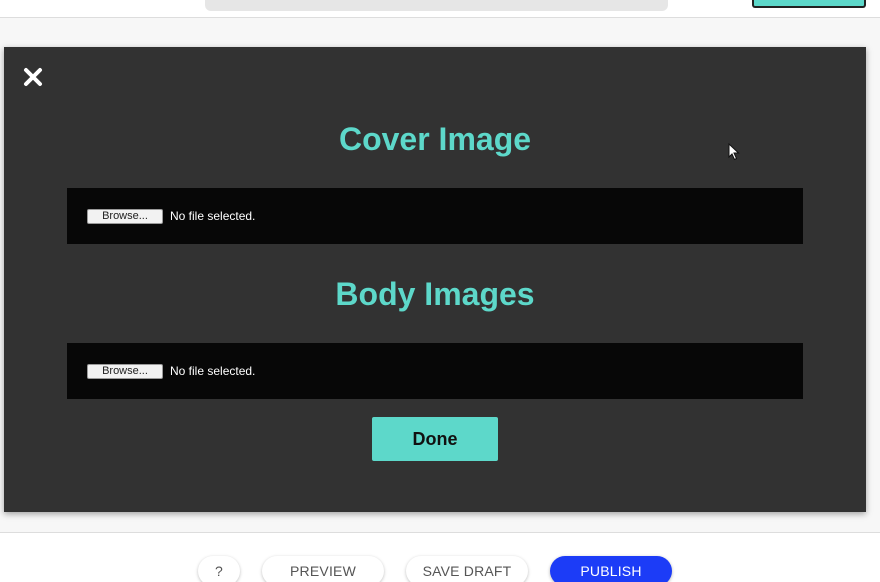 This screenshot has width=880, height=582. What do you see at coordinates (219, 569) in the screenshot?
I see `help-button: ?` at bounding box center [219, 569].